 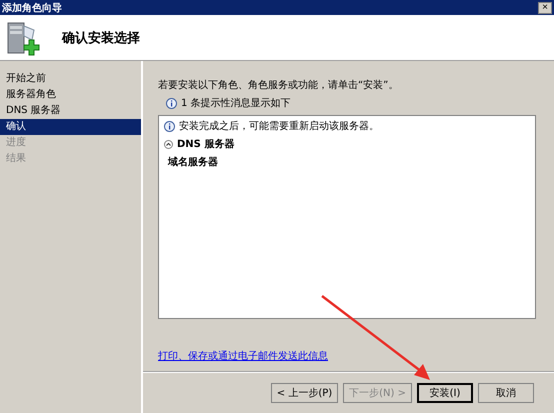 I want to click on page-title: 确认安装选择, so click(x=101, y=38).